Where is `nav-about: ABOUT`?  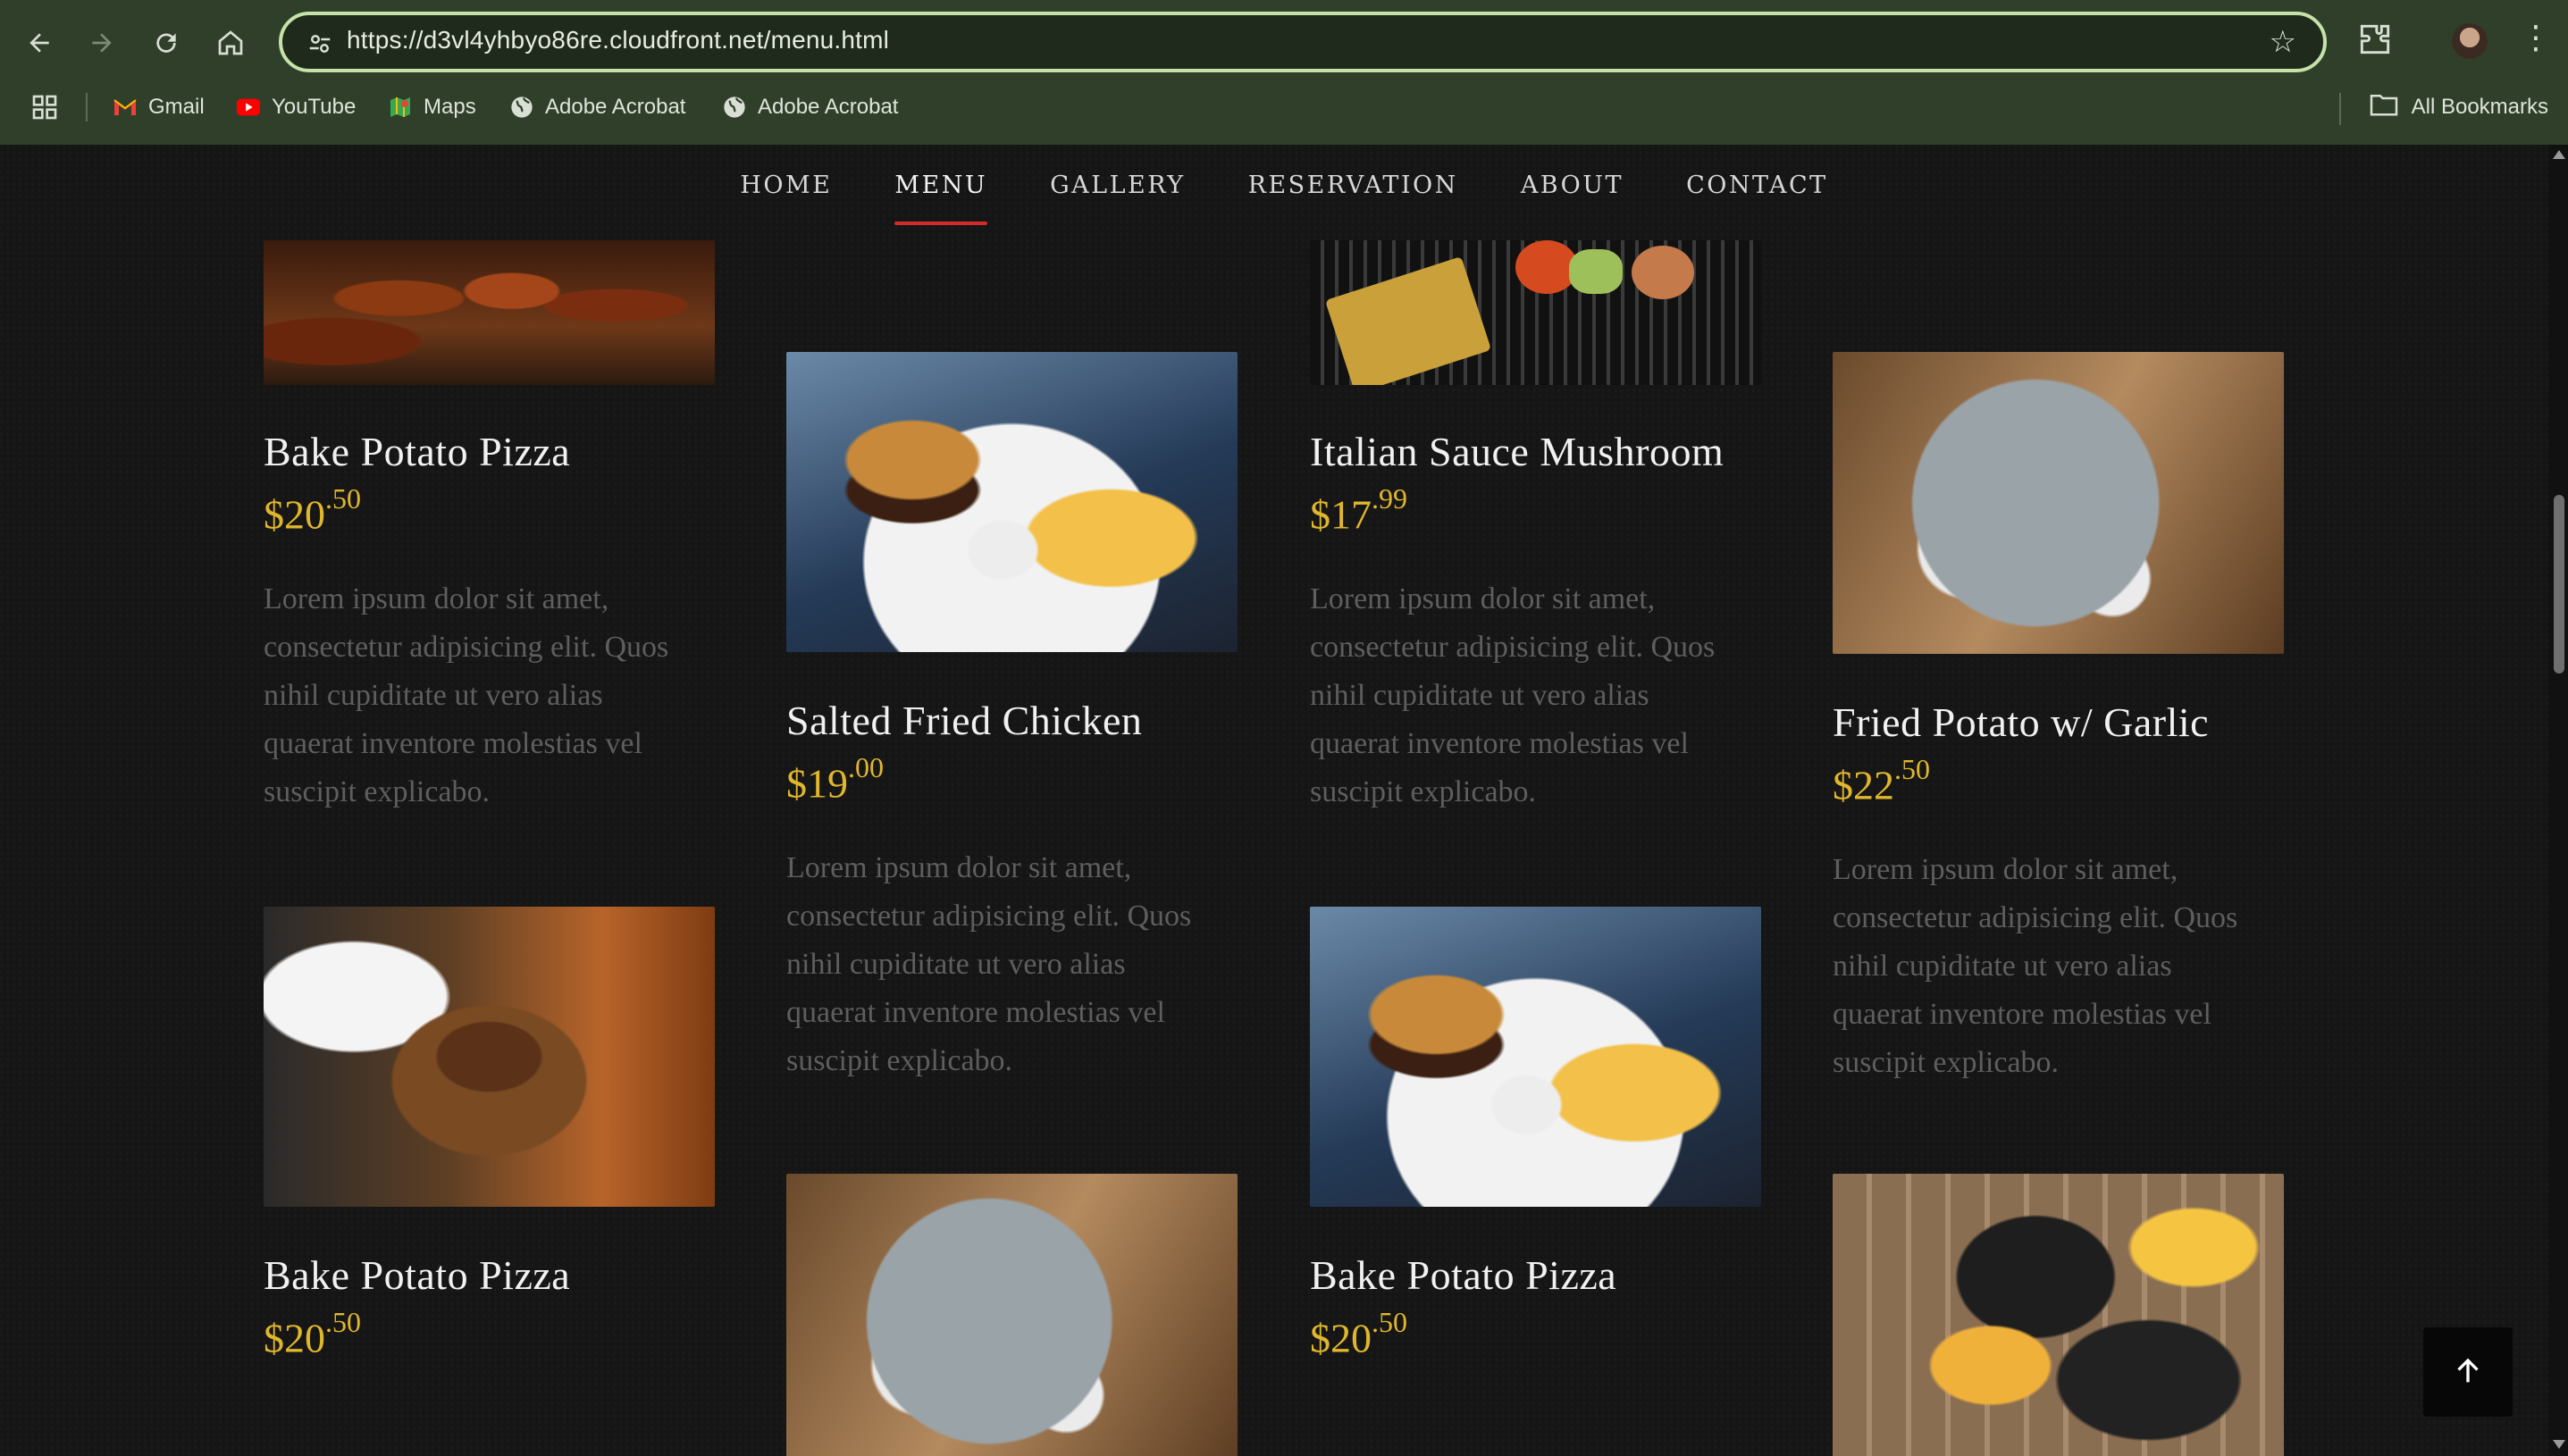
nav-about: ABOUT is located at coordinates (1572, 198).